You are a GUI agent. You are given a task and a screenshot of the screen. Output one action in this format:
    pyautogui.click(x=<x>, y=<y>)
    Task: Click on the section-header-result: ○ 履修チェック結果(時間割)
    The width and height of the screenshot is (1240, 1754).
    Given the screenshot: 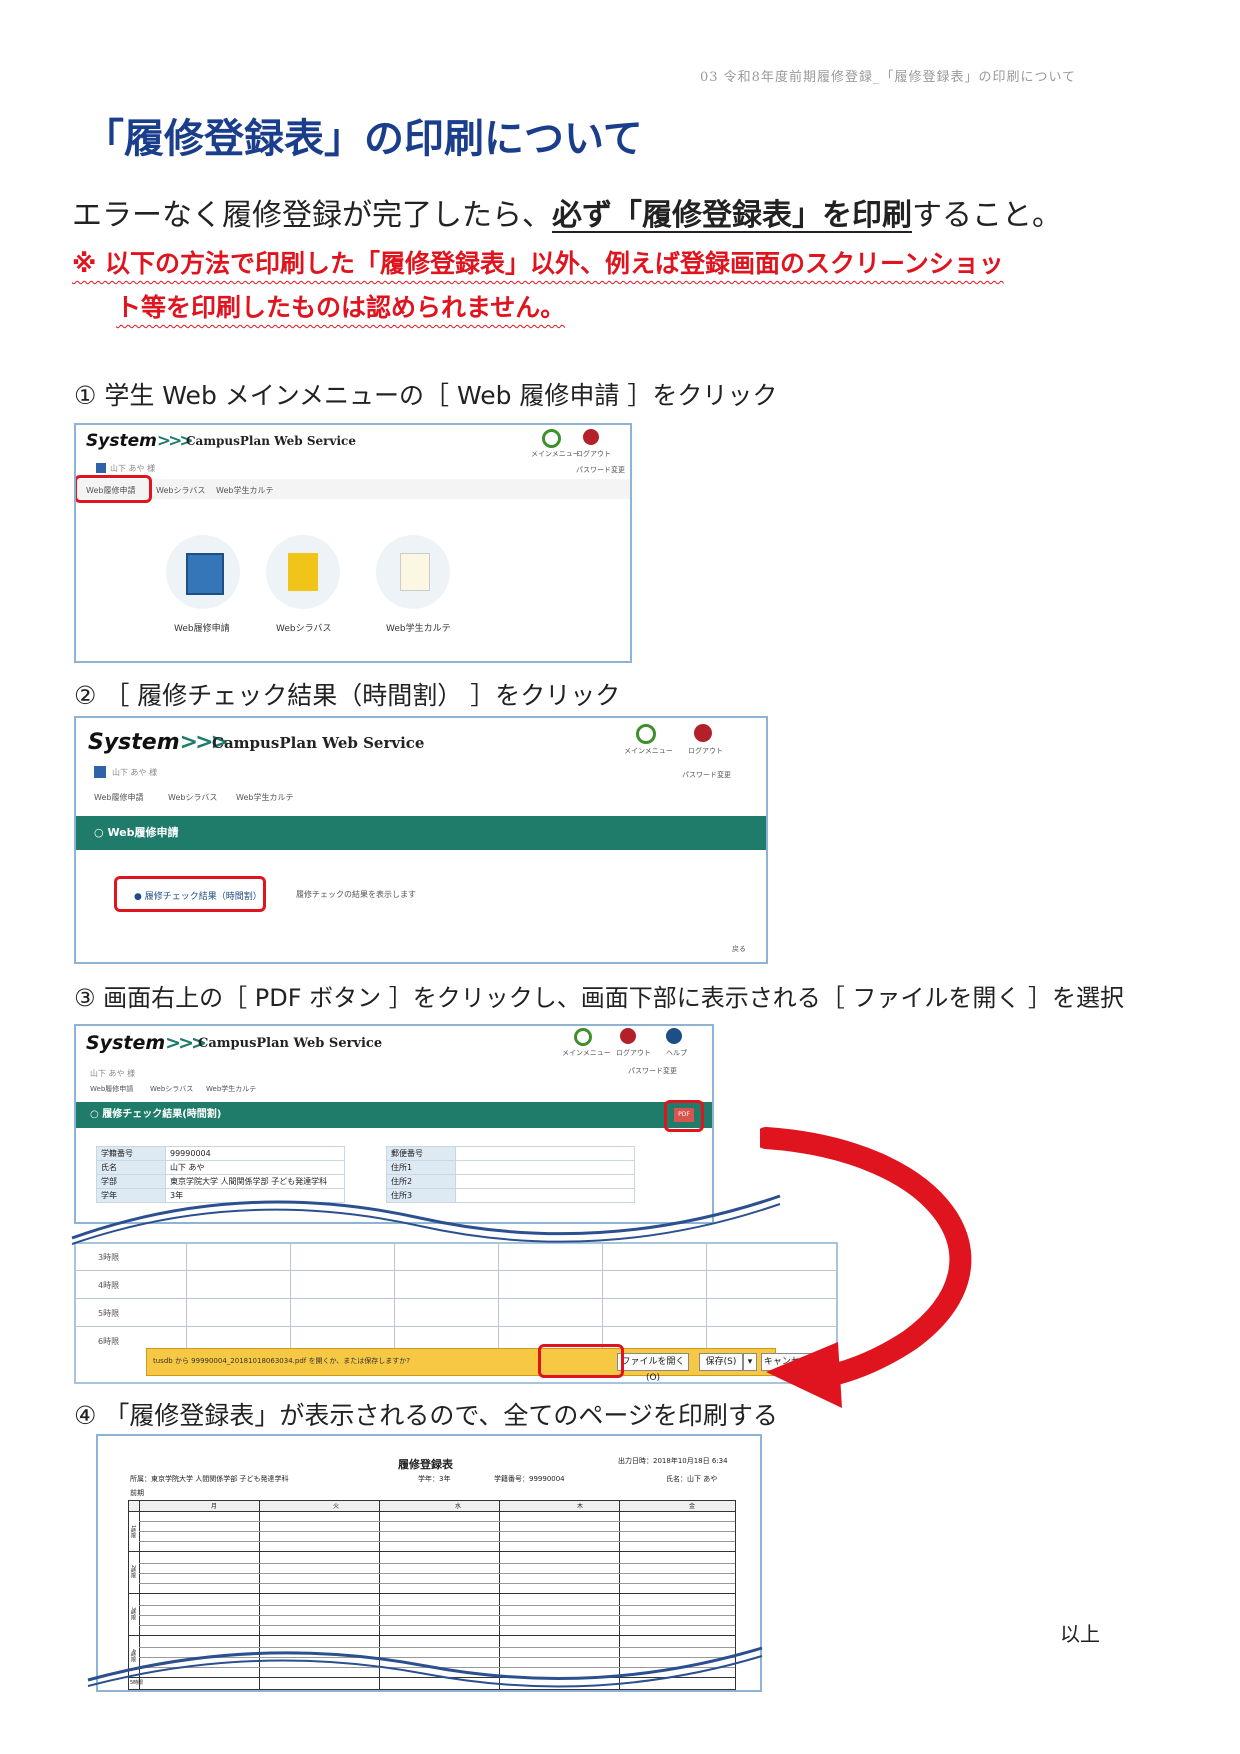 What is the action you would take?
    pyautogui.click(x=394, y=1115)
    